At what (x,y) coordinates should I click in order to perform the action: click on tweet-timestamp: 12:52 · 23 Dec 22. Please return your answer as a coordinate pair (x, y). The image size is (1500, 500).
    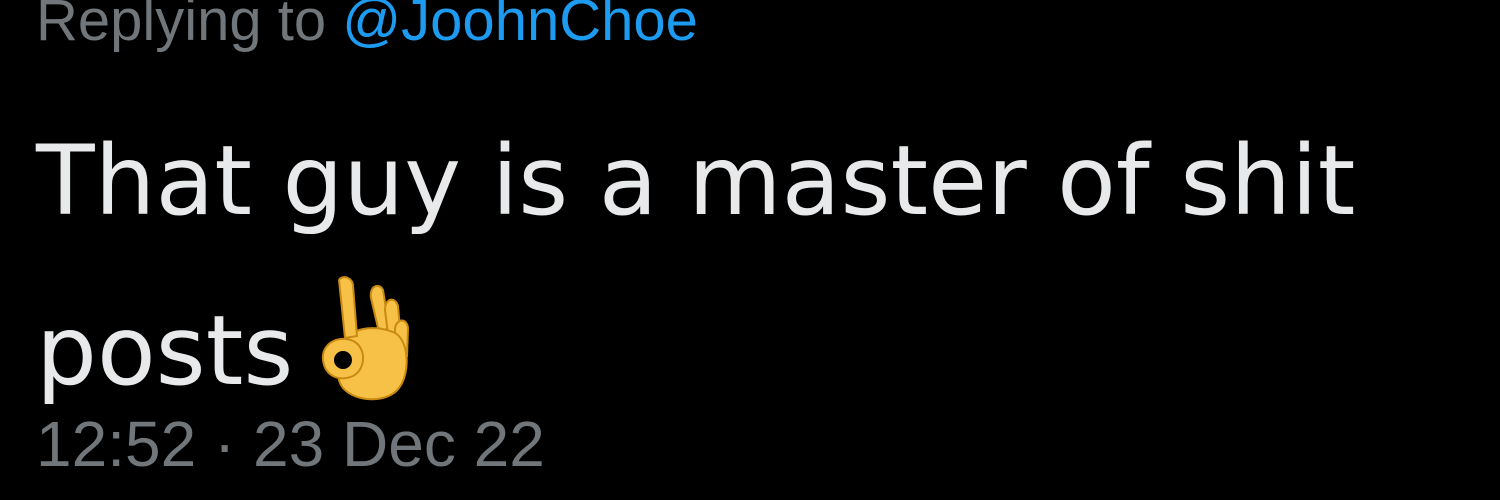
    Looking at the image, I should click on (290, 444).